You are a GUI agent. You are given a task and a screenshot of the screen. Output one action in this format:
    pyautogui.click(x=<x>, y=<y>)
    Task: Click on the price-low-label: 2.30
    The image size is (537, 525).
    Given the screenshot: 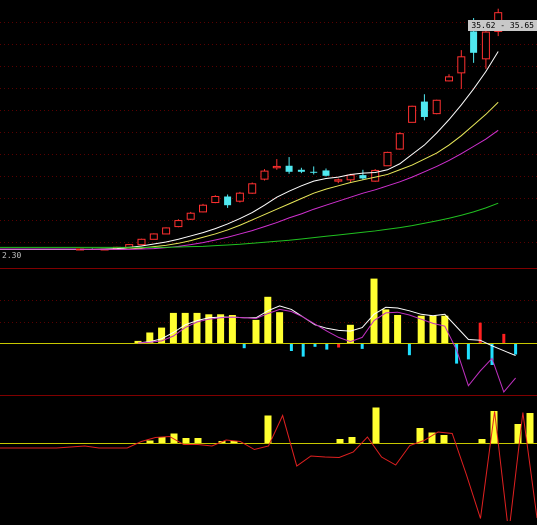 What is the action you would take?
    pyautogui.click(x=12, y=255)
    